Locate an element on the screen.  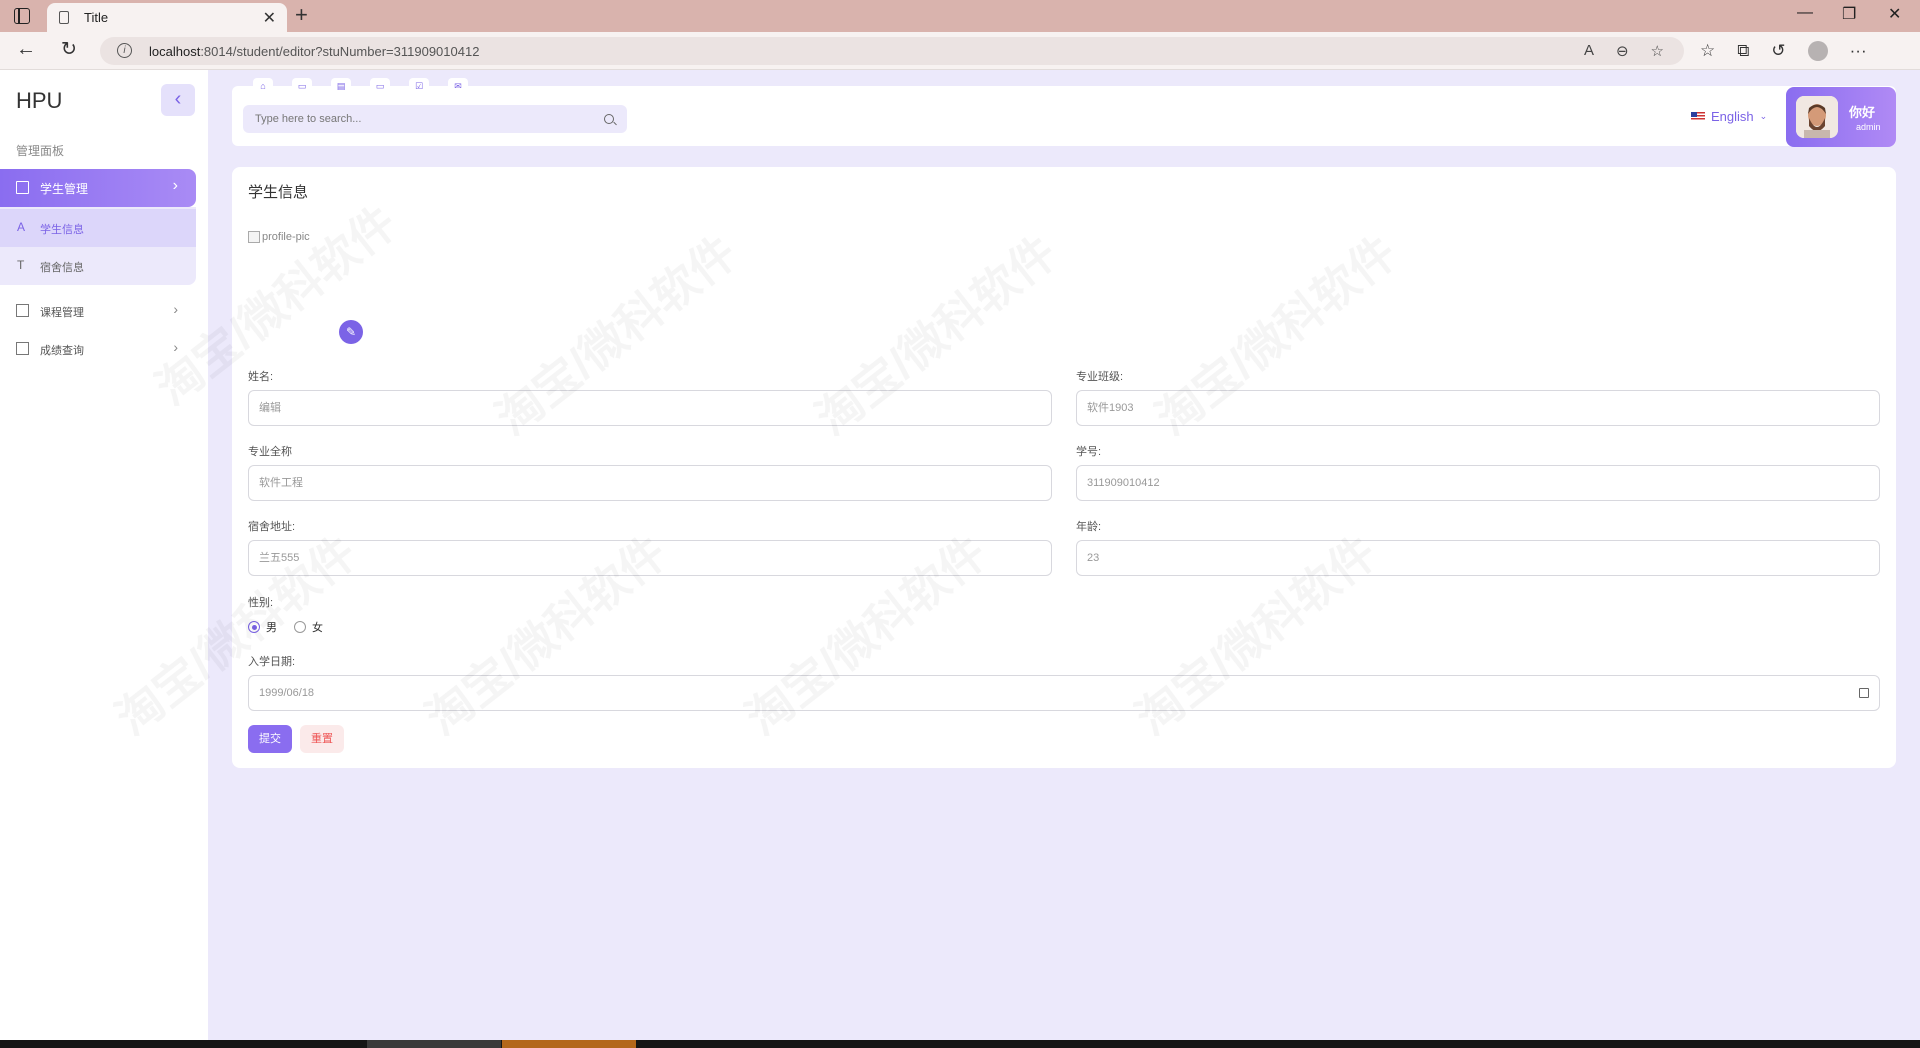
dorm-label: 宿舍地址: is located at coordinates (272, 527).